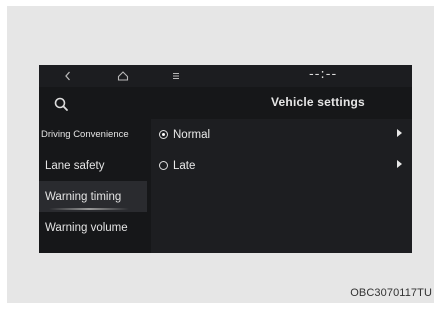  Describe the element at coordinates (75, 165) in the screenshot. I see `sidebar-item-label: Lane safety` at that location.